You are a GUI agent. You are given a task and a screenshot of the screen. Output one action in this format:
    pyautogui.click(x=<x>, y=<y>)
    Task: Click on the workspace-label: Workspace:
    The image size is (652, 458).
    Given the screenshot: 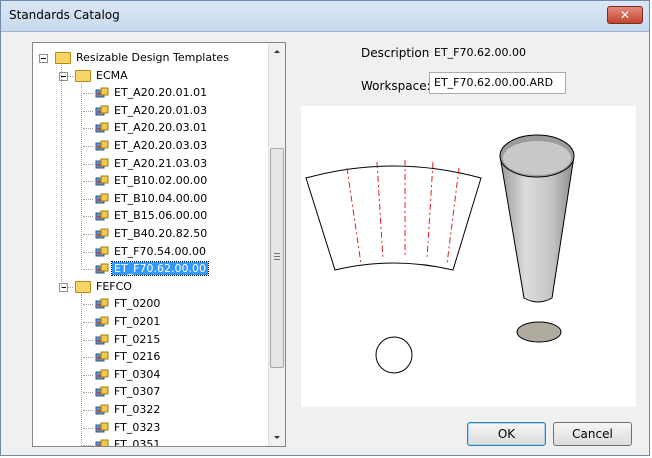 What is the action you would take?
    pyautogui.click(x=396, y=86)
    